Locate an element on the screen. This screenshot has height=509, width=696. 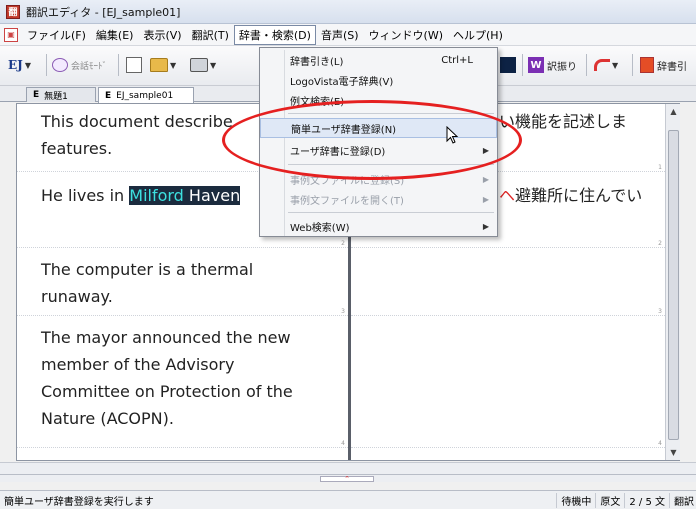
menu-item-open-example-file: 事例文ファイルを開く(T) ▶ is located at coordinates (378, 199).